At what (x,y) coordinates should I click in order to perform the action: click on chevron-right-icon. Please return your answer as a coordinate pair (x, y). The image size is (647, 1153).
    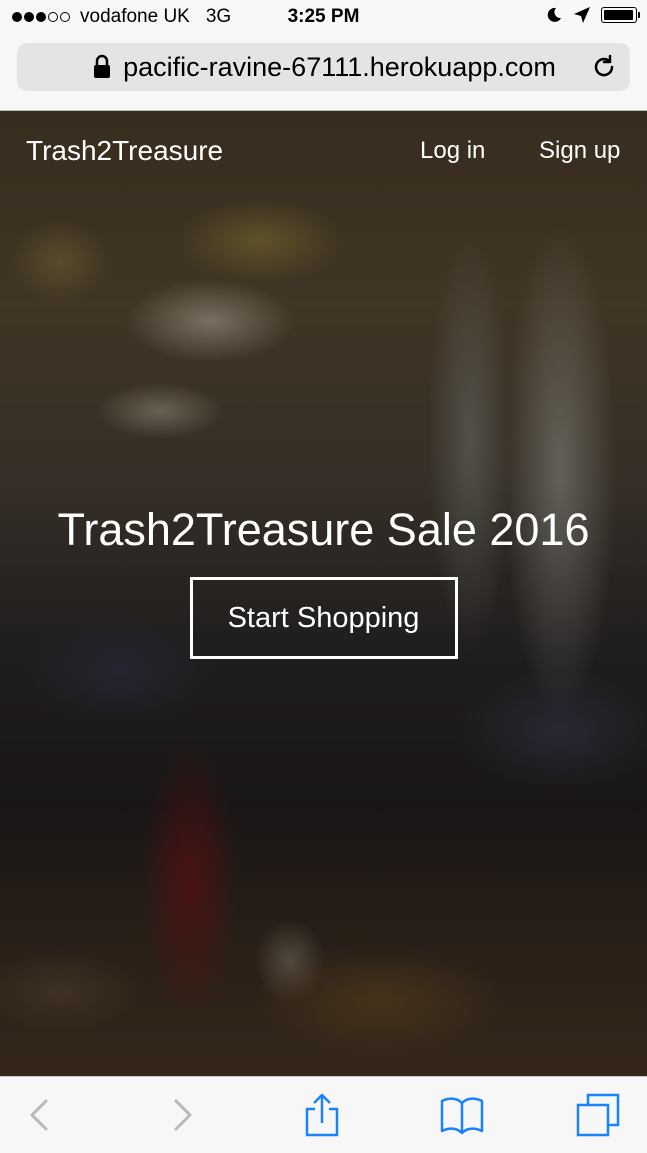
    Looking at the image, I should click on (183, 1115).